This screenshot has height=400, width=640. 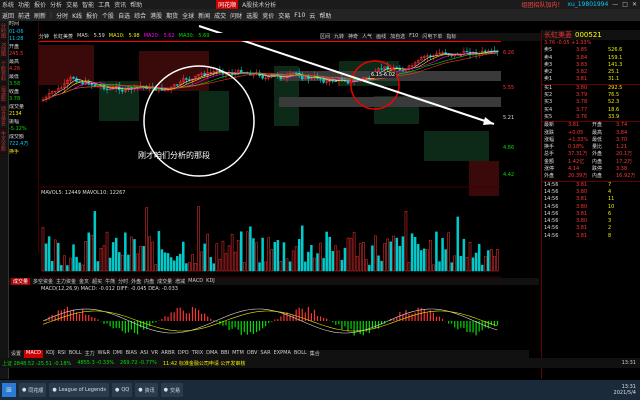 What do you see at coordinates (172, 390) in the screenshot?
I see `taskbar-app: ● 交易` at bounding box center [172, 390].